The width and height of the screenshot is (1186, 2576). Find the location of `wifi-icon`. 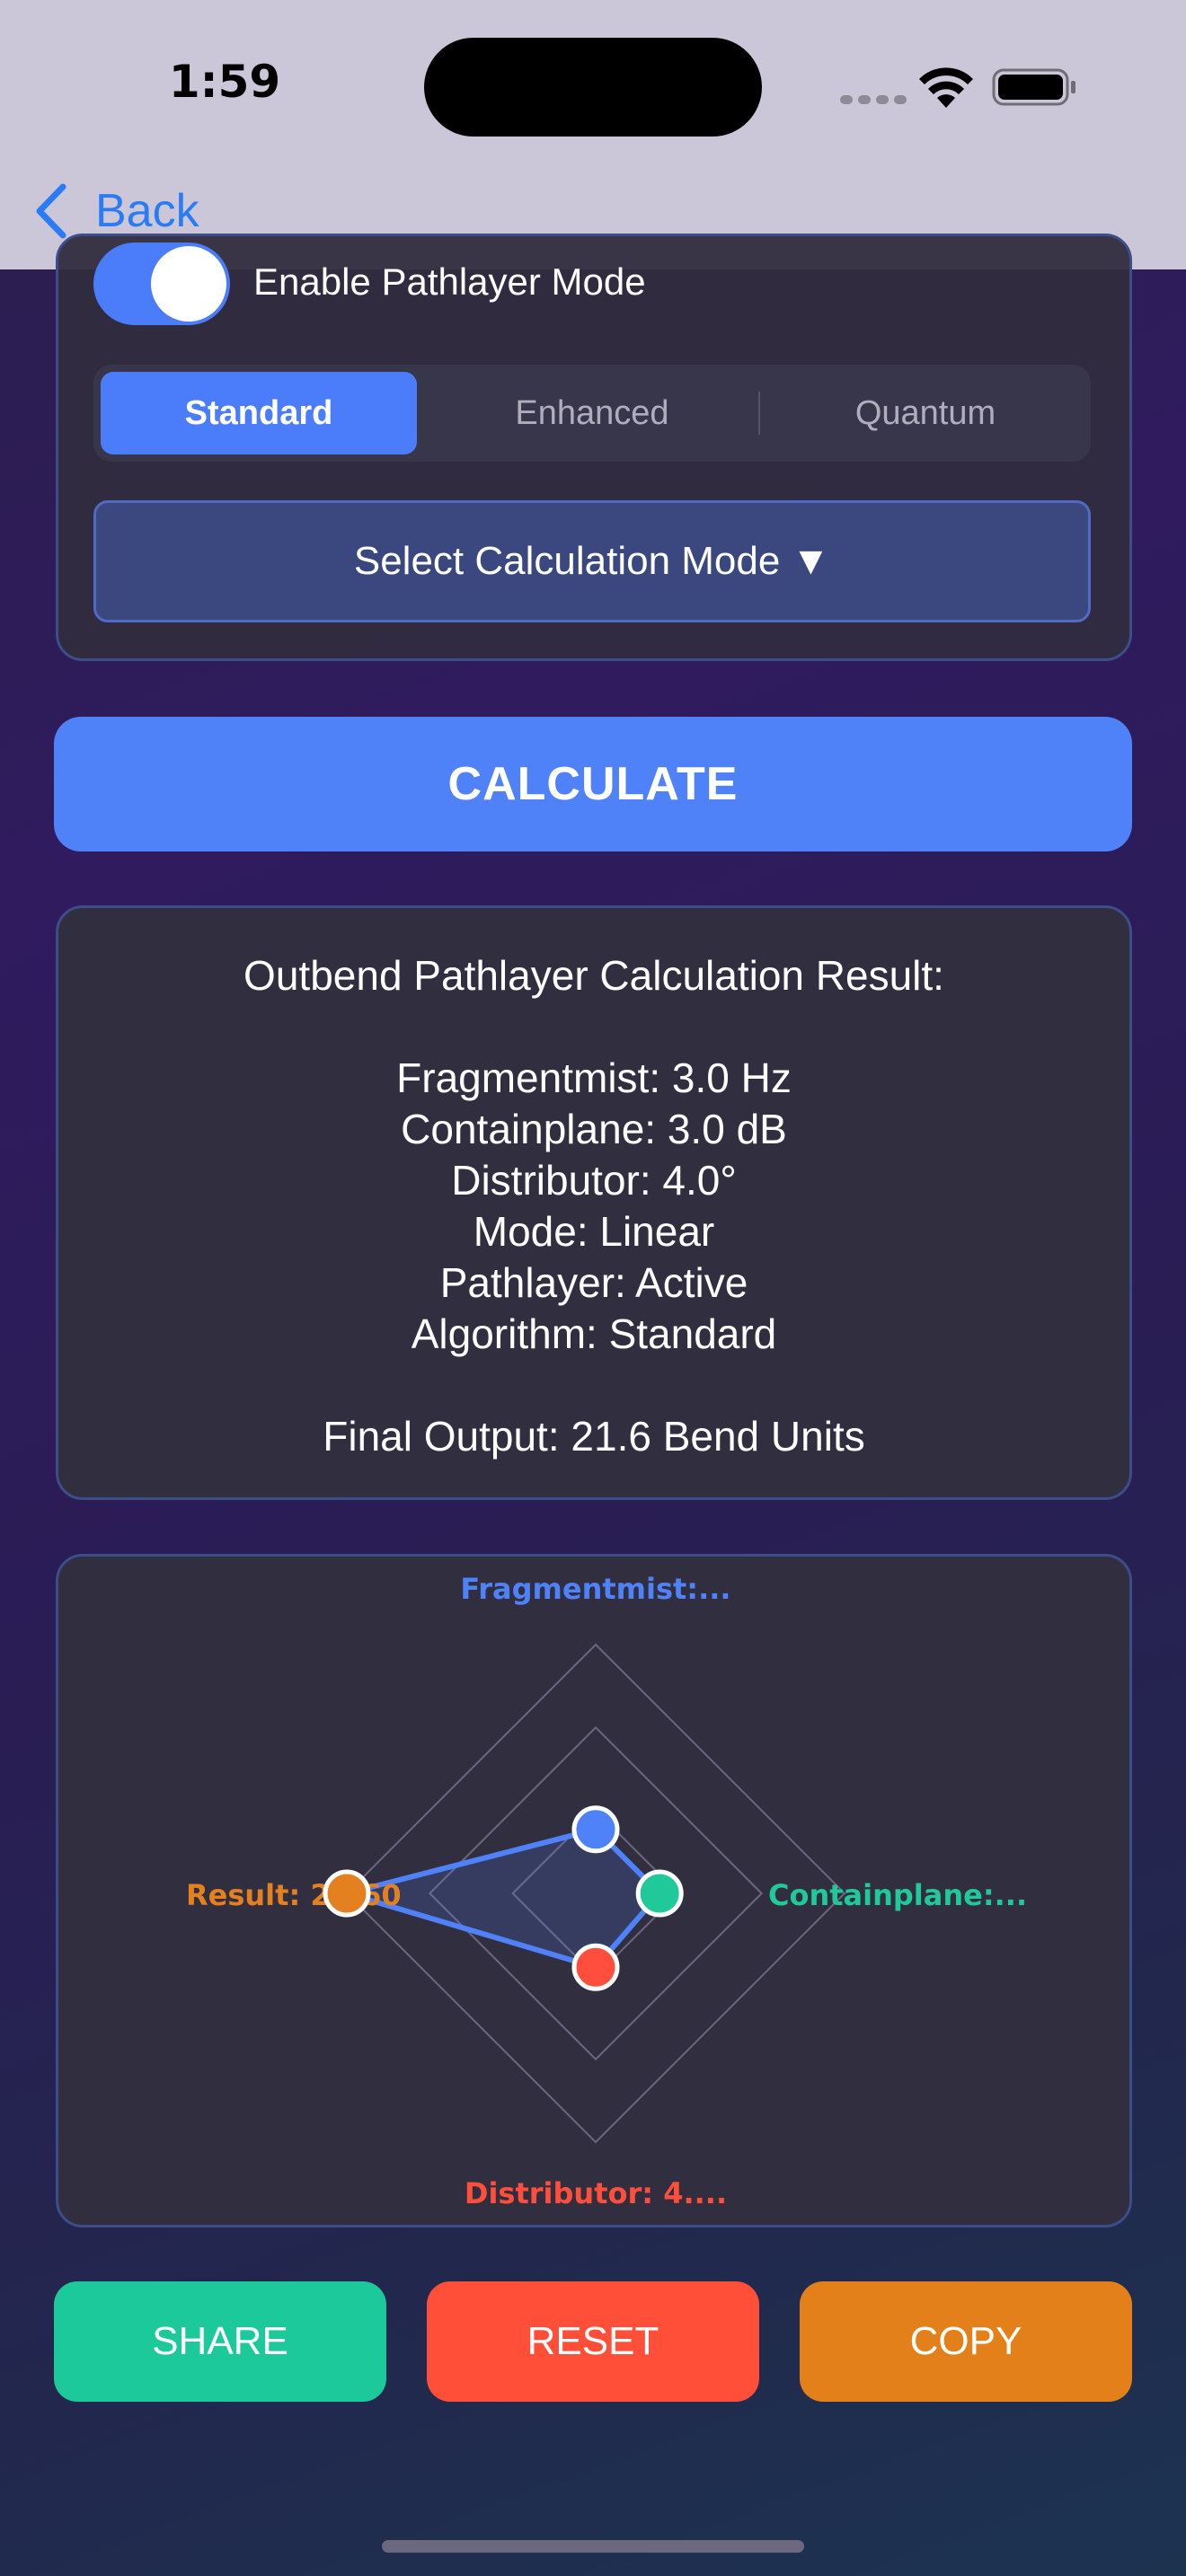

wifi-icon is located at coordinates (946, 87).